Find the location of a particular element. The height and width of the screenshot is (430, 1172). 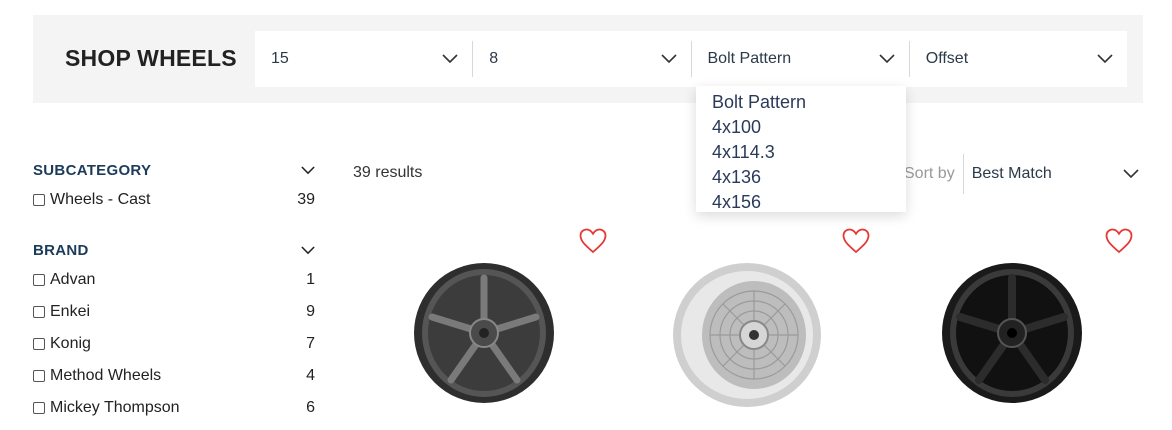

facet-subcategory: SUBCATEGORY Wheels - Cast 39 is located at coordinates (174, 186).